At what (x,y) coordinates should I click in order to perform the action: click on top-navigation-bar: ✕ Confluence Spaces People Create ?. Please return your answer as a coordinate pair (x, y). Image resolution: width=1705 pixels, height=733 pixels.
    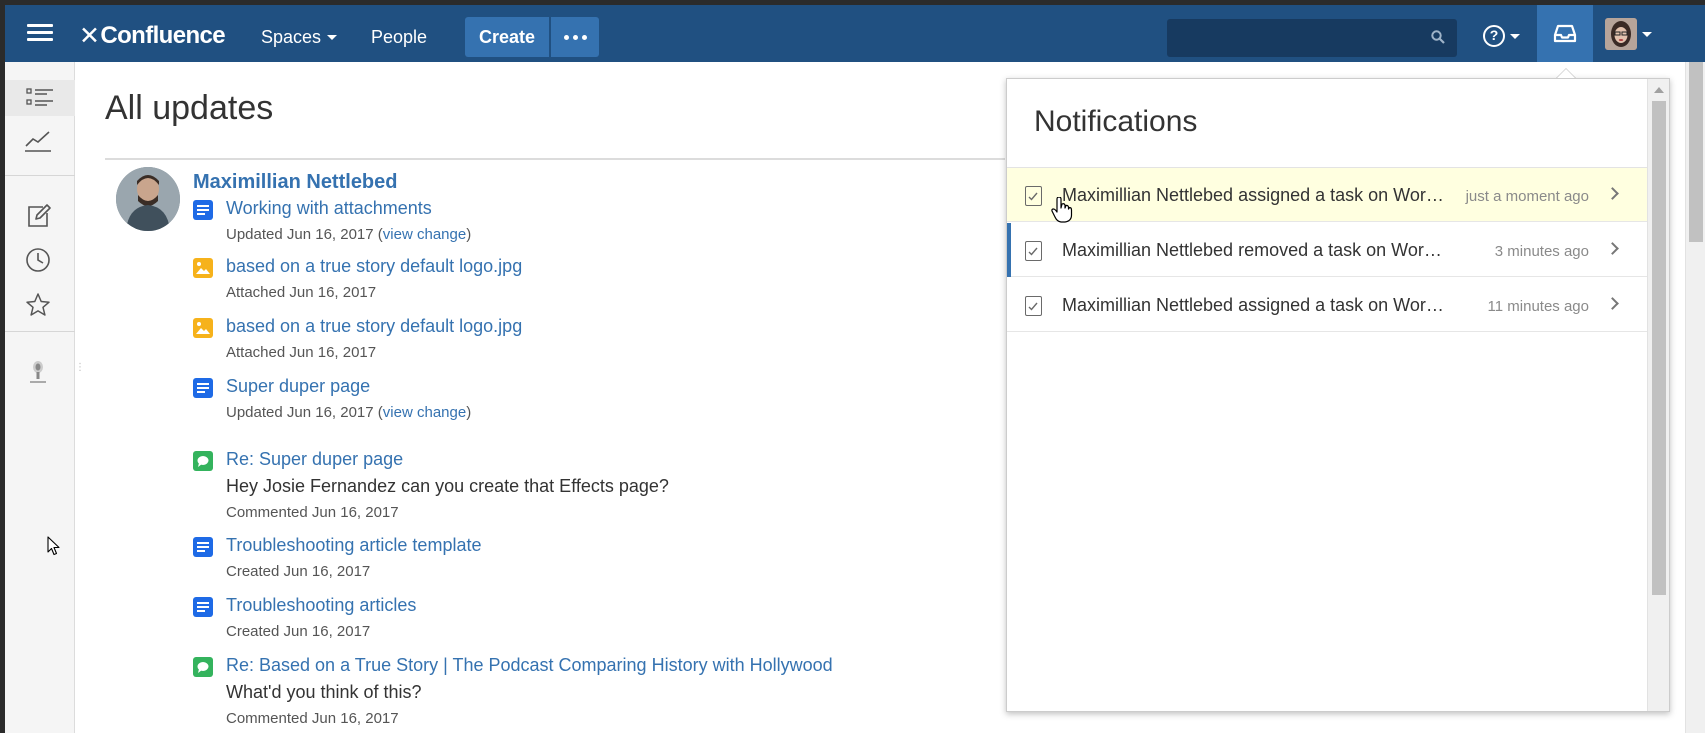
    Looking at the image, I should click on (855, 33).